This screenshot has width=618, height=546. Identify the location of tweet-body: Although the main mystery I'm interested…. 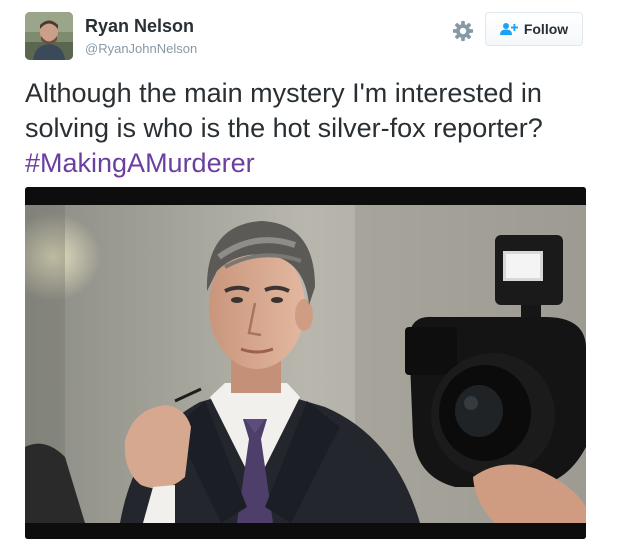
(284, 110).